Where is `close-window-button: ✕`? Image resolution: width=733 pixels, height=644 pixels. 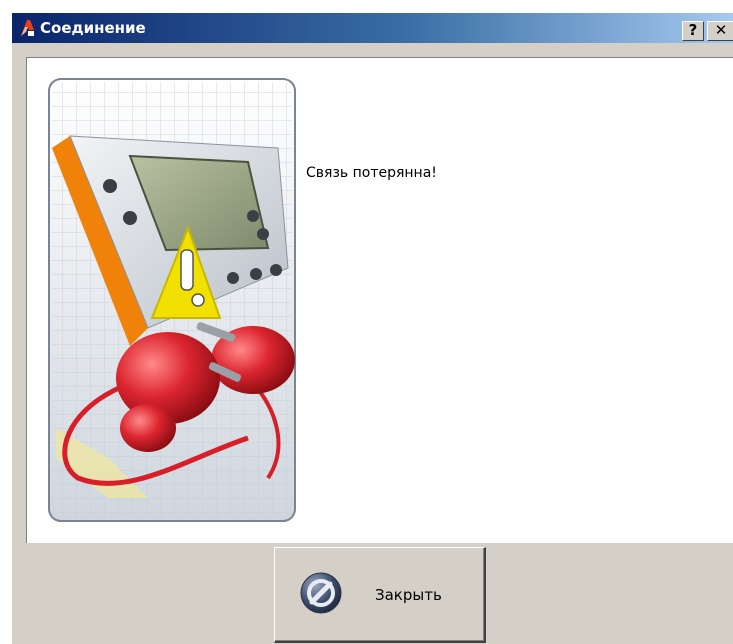 close-window-button: ✕ is located at coordinates (720, 31).